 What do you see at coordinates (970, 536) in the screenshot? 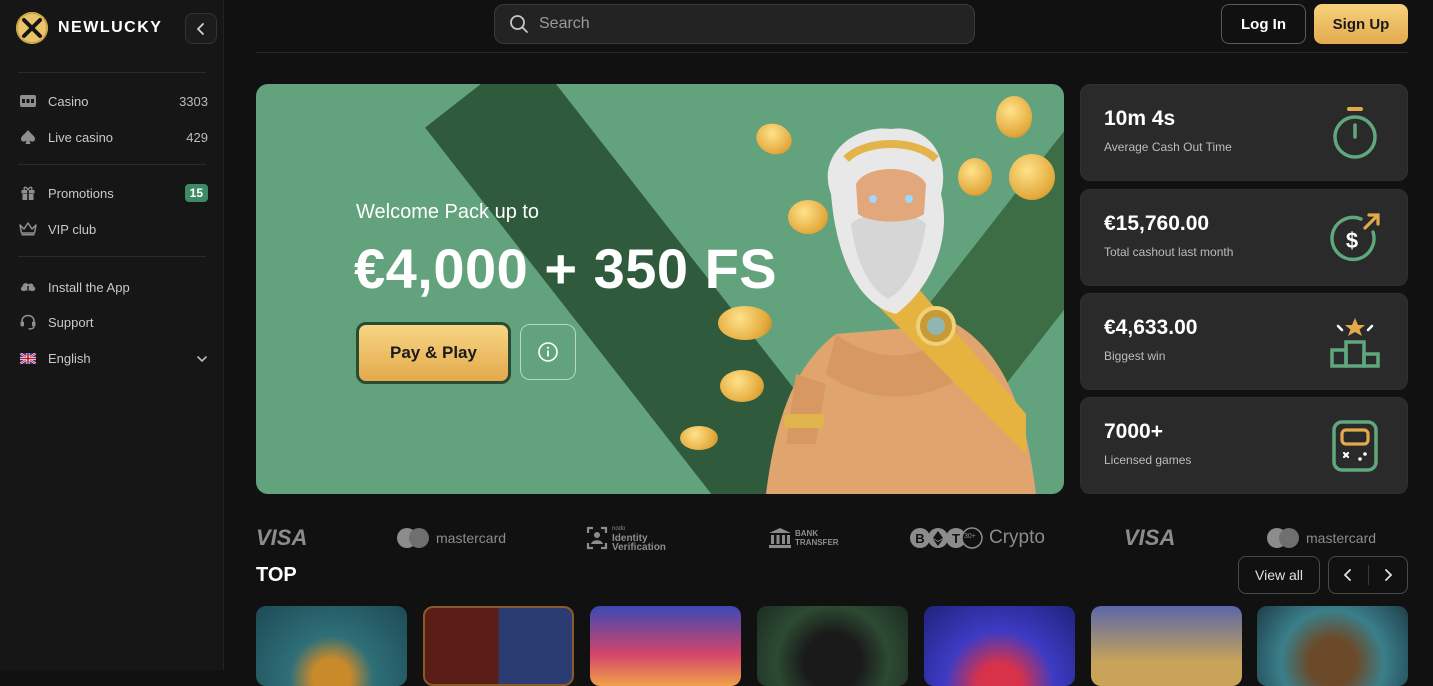
I see `crypto-more-text: 30+` at bounding box center [970, 536].